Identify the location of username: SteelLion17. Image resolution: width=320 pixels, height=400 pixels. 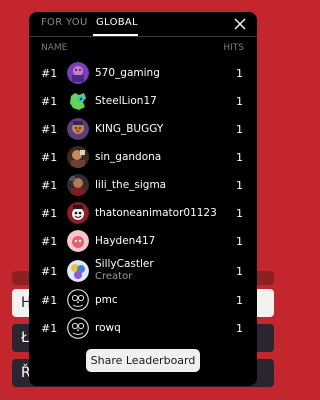
(126, 101).